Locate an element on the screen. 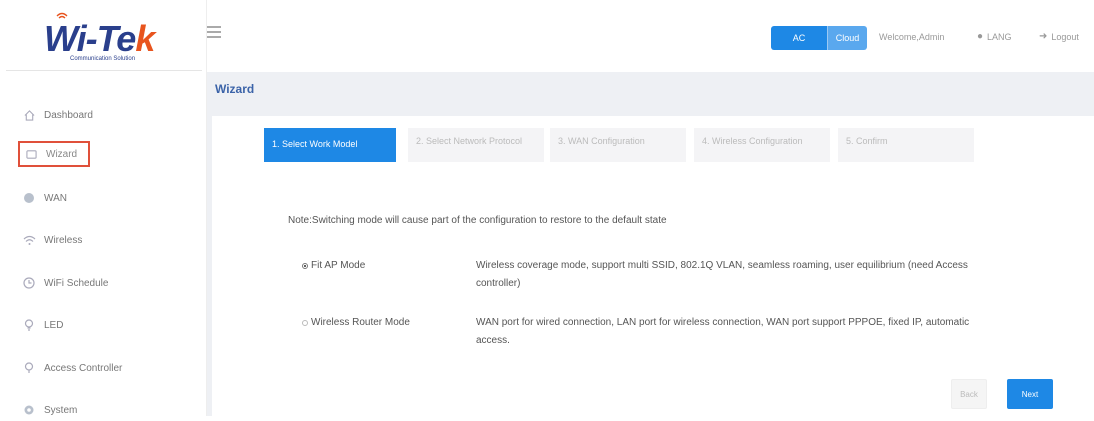 The width and height of the screenshot is (1094, 421). sidebar-item-dashboard: Dashboard is located at coordinates (57, 115).